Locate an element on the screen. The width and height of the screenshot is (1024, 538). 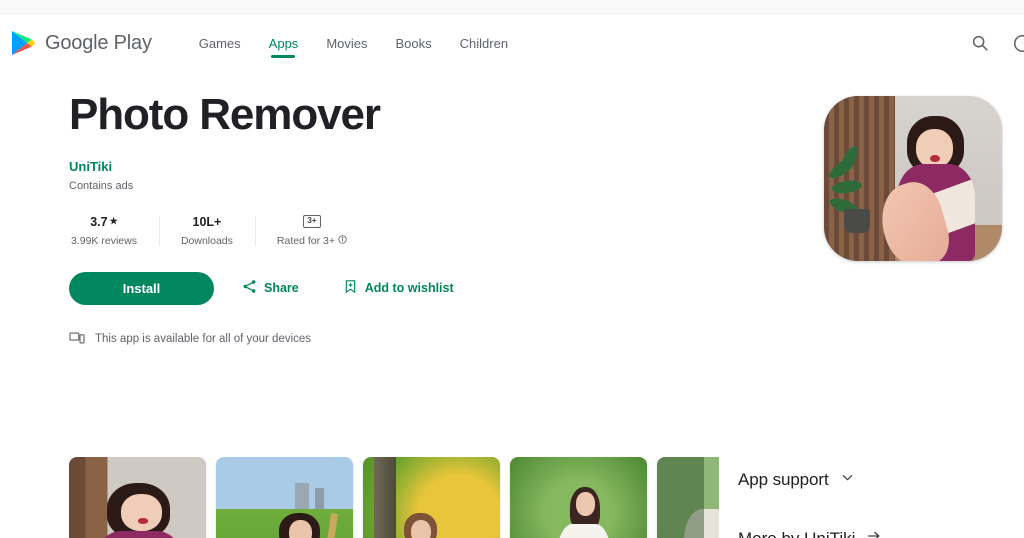
rating-label: 3.99K reviews is located at coordinates (104, 240).